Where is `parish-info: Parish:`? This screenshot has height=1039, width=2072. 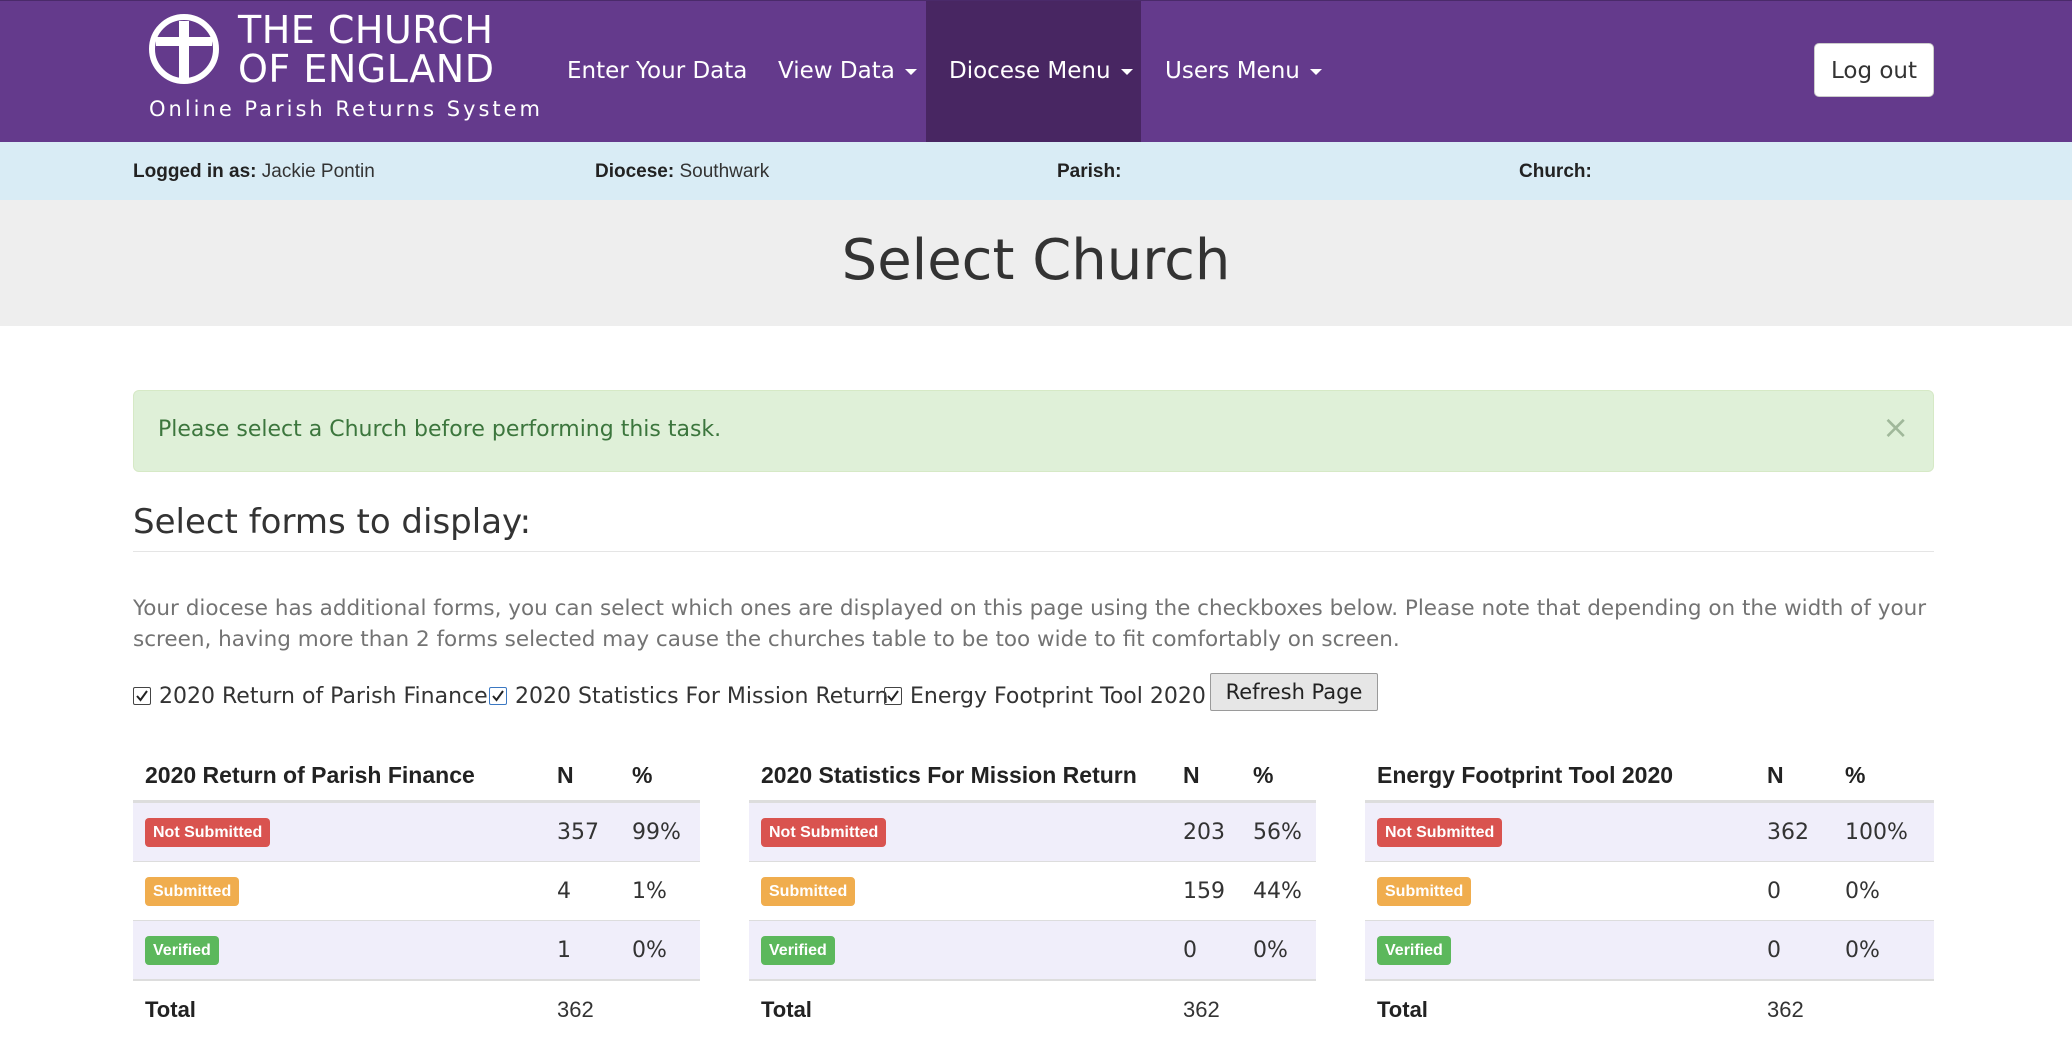
parish-info: Parish: is located at coordinates (1089, 172).